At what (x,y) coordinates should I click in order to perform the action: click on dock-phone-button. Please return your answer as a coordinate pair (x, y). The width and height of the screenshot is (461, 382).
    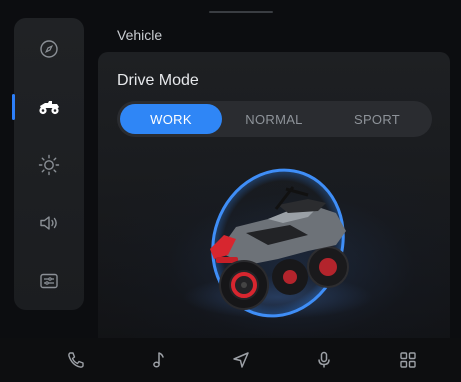
    Looking at the image, I should click on (76, 360).